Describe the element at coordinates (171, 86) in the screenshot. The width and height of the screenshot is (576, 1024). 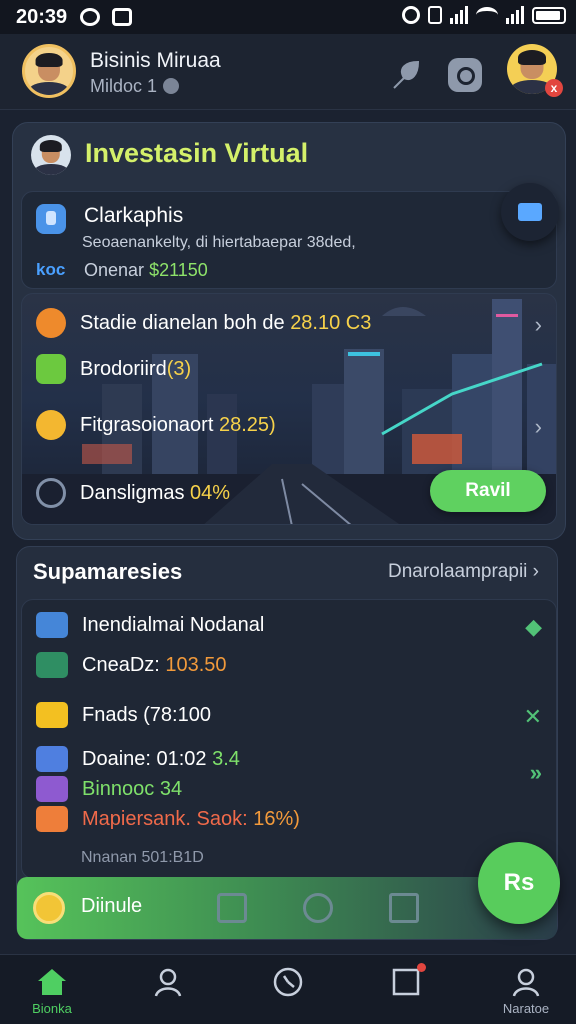
I see `info-icon` at that location.